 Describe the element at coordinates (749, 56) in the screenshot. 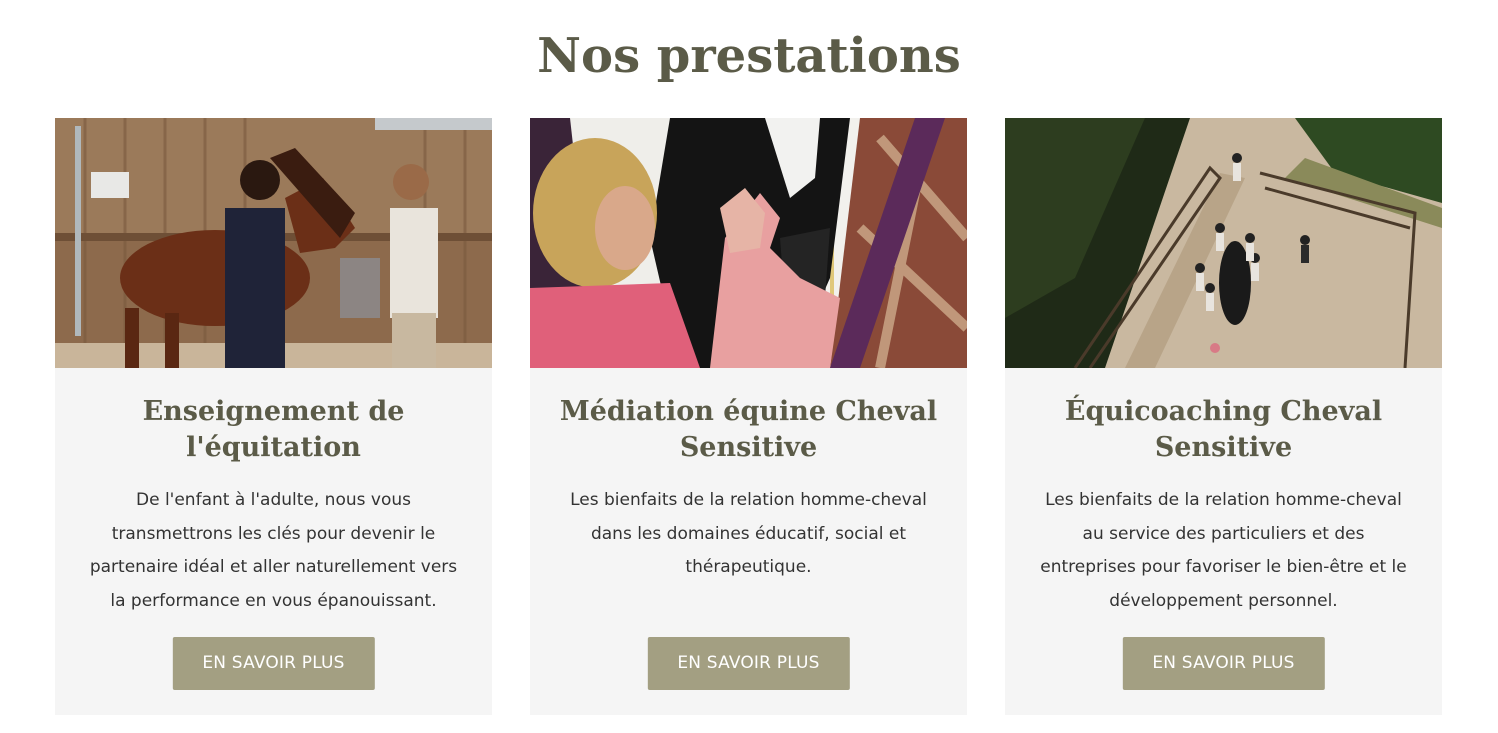

I see `section-title: Nos prestations` at that location.